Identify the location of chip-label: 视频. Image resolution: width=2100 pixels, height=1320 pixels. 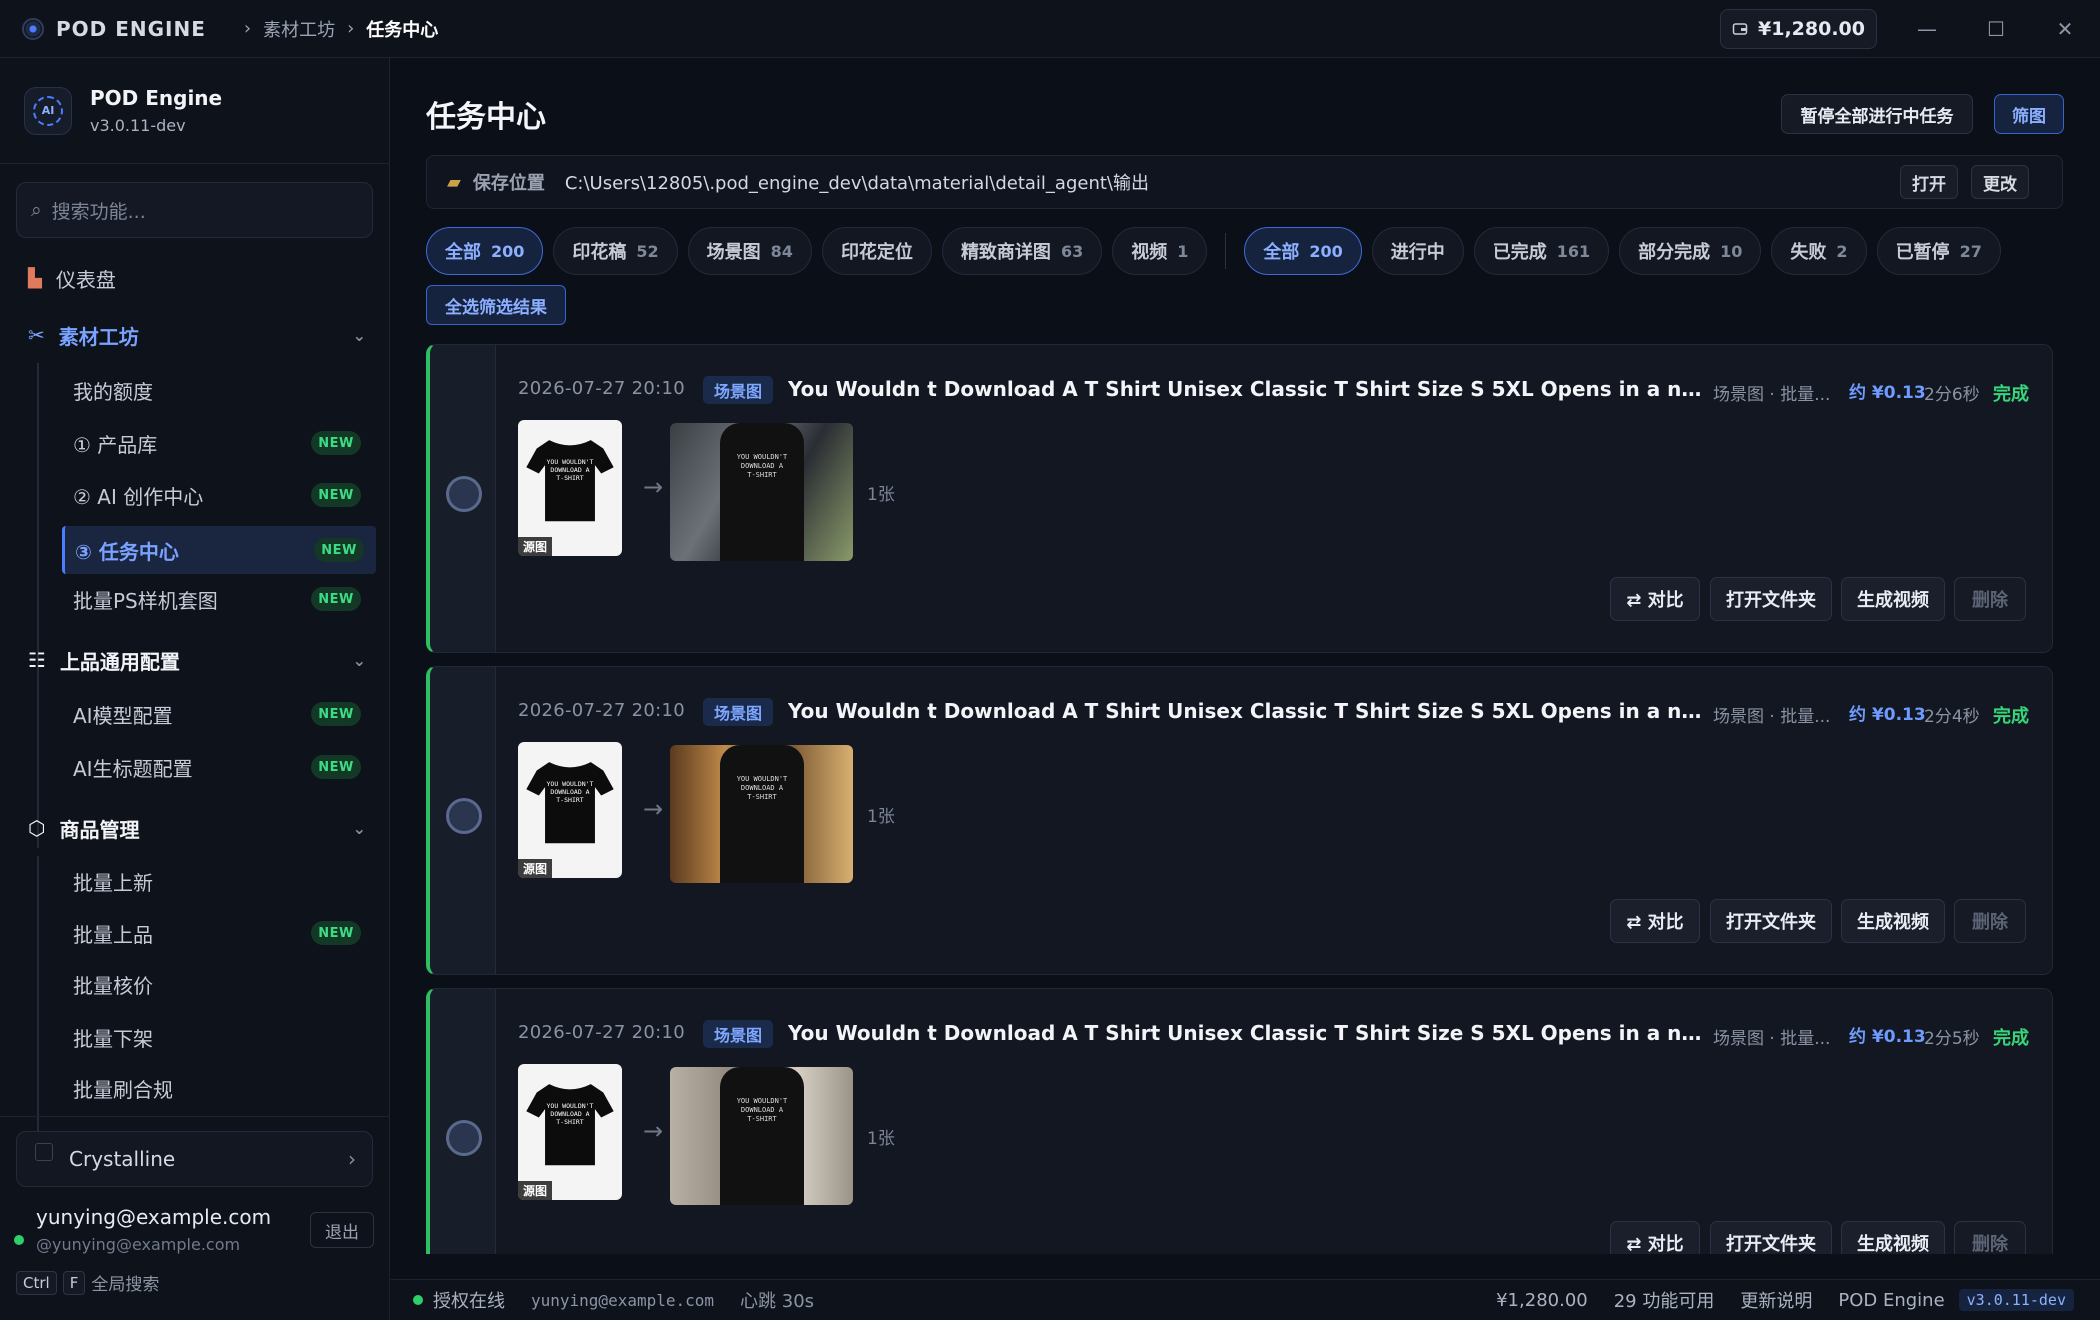
(1149, 252).